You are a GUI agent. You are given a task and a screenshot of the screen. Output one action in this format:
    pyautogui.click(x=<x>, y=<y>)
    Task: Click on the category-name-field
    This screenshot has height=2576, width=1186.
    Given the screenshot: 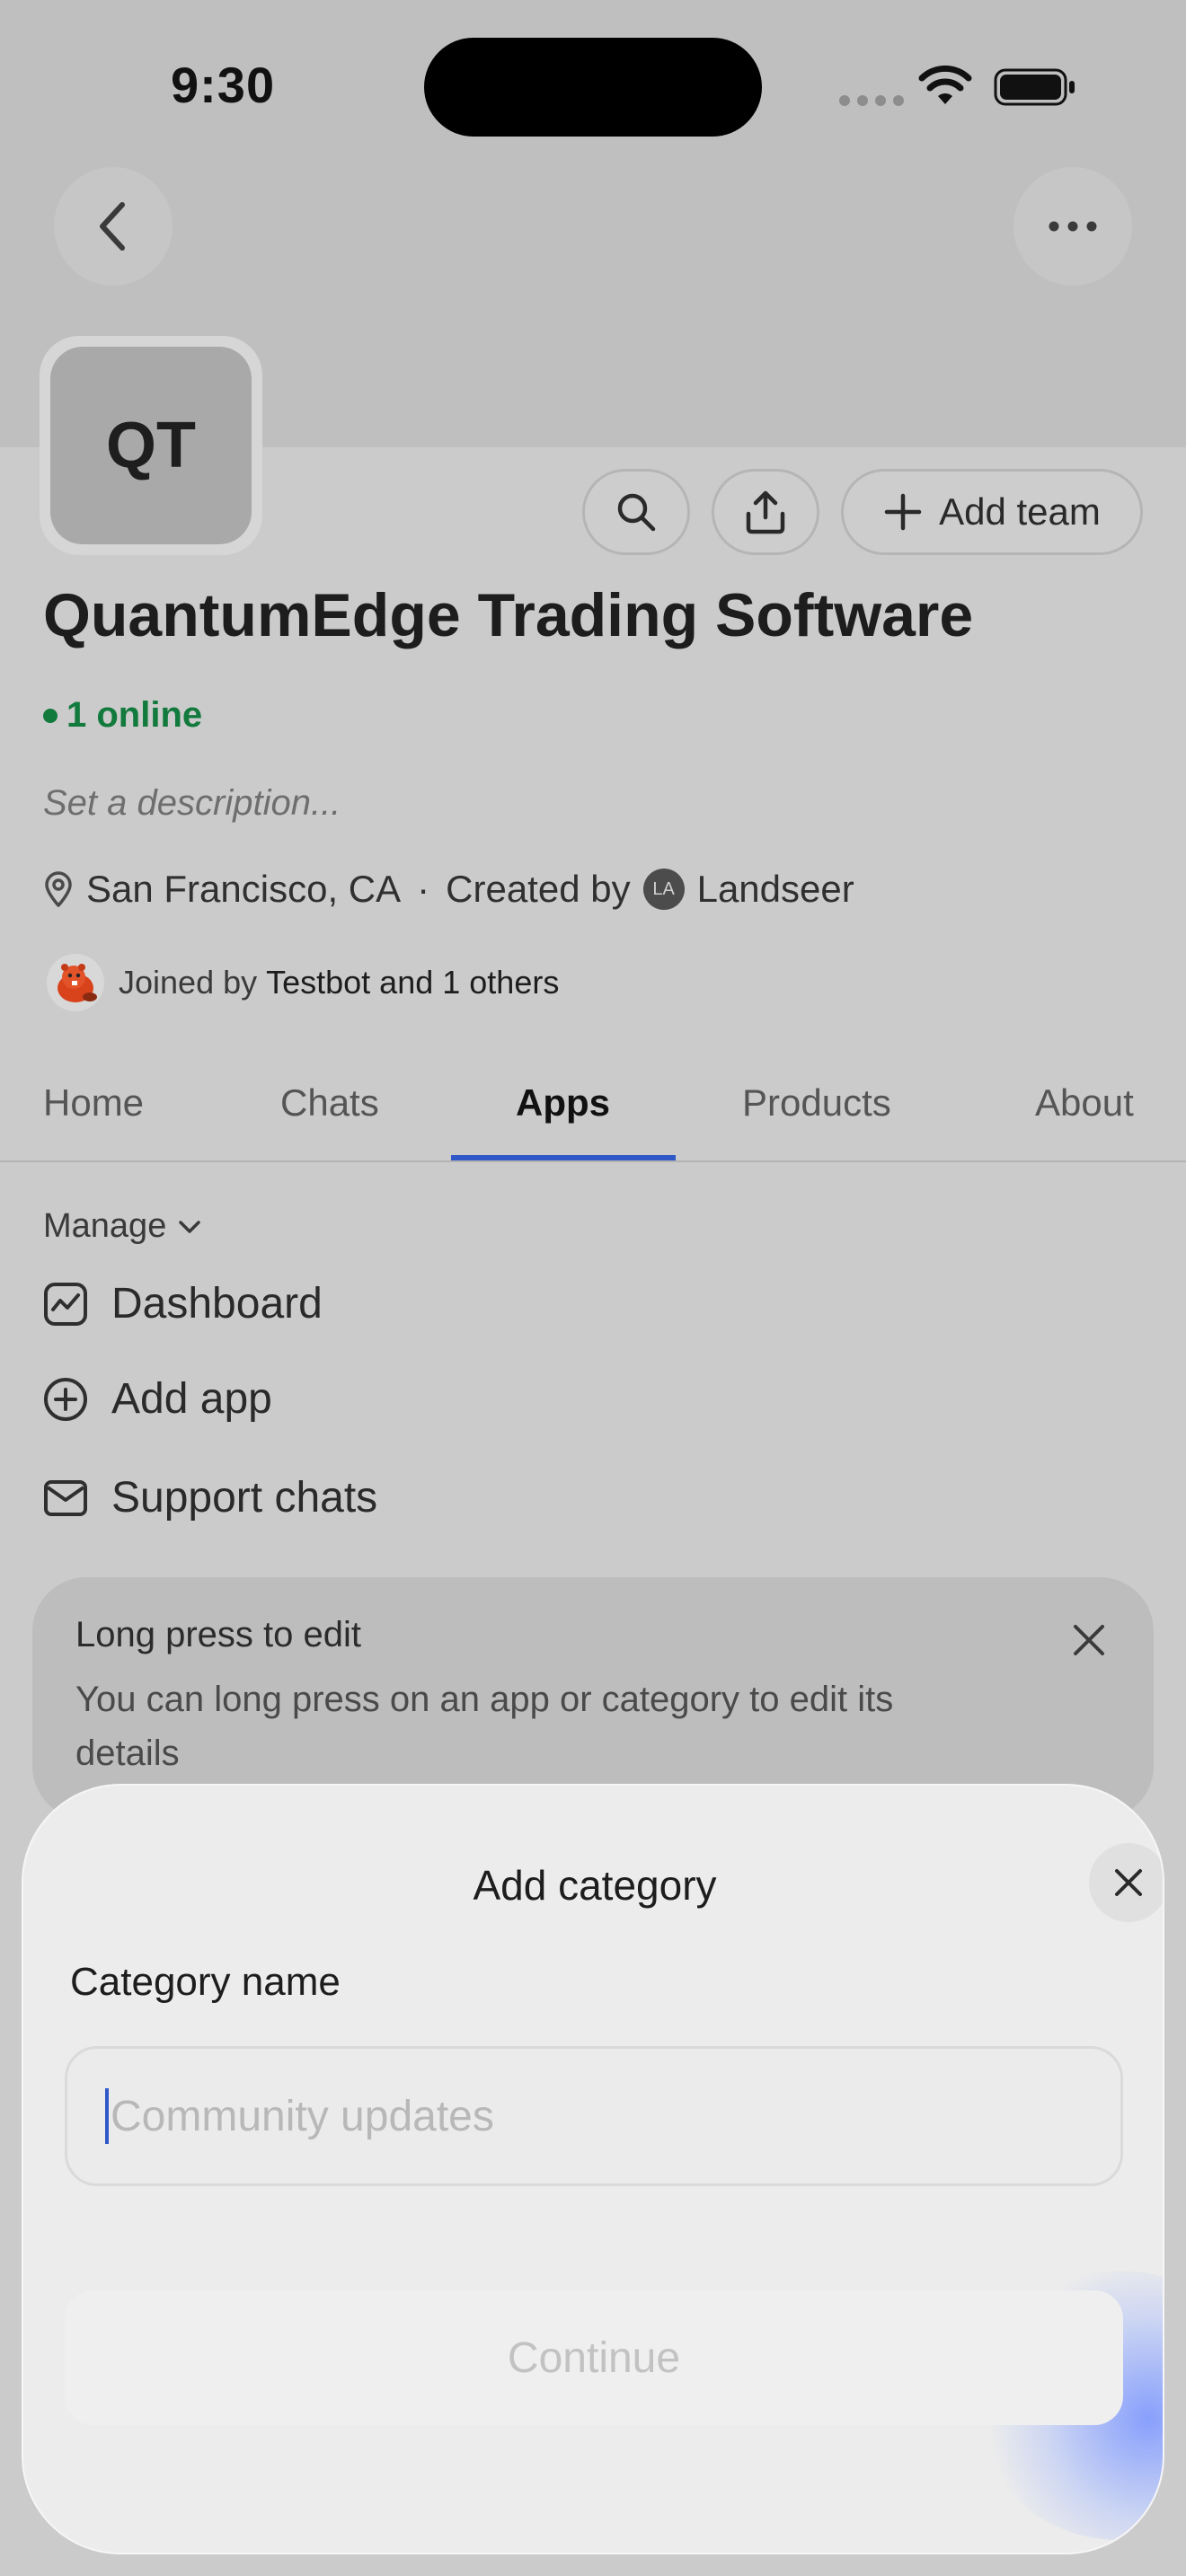 What is the action you would take?
    pyautogui.click(x=594, y=2116)
    